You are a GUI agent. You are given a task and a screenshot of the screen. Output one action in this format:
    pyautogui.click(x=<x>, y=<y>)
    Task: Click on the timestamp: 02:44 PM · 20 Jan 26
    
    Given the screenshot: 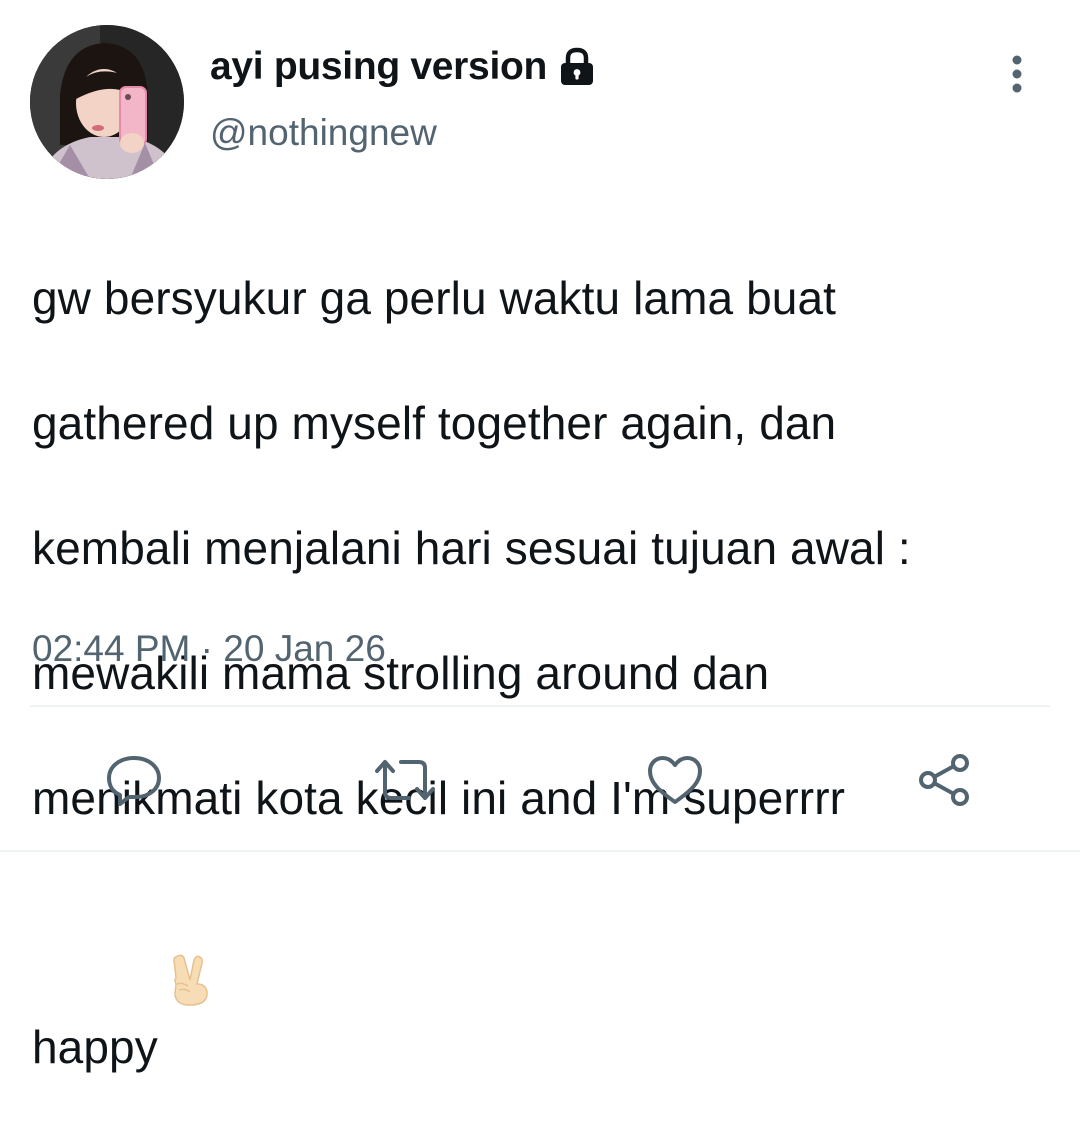 What is the action you would take?
    pyautogui.click(x=209, y=649)
    